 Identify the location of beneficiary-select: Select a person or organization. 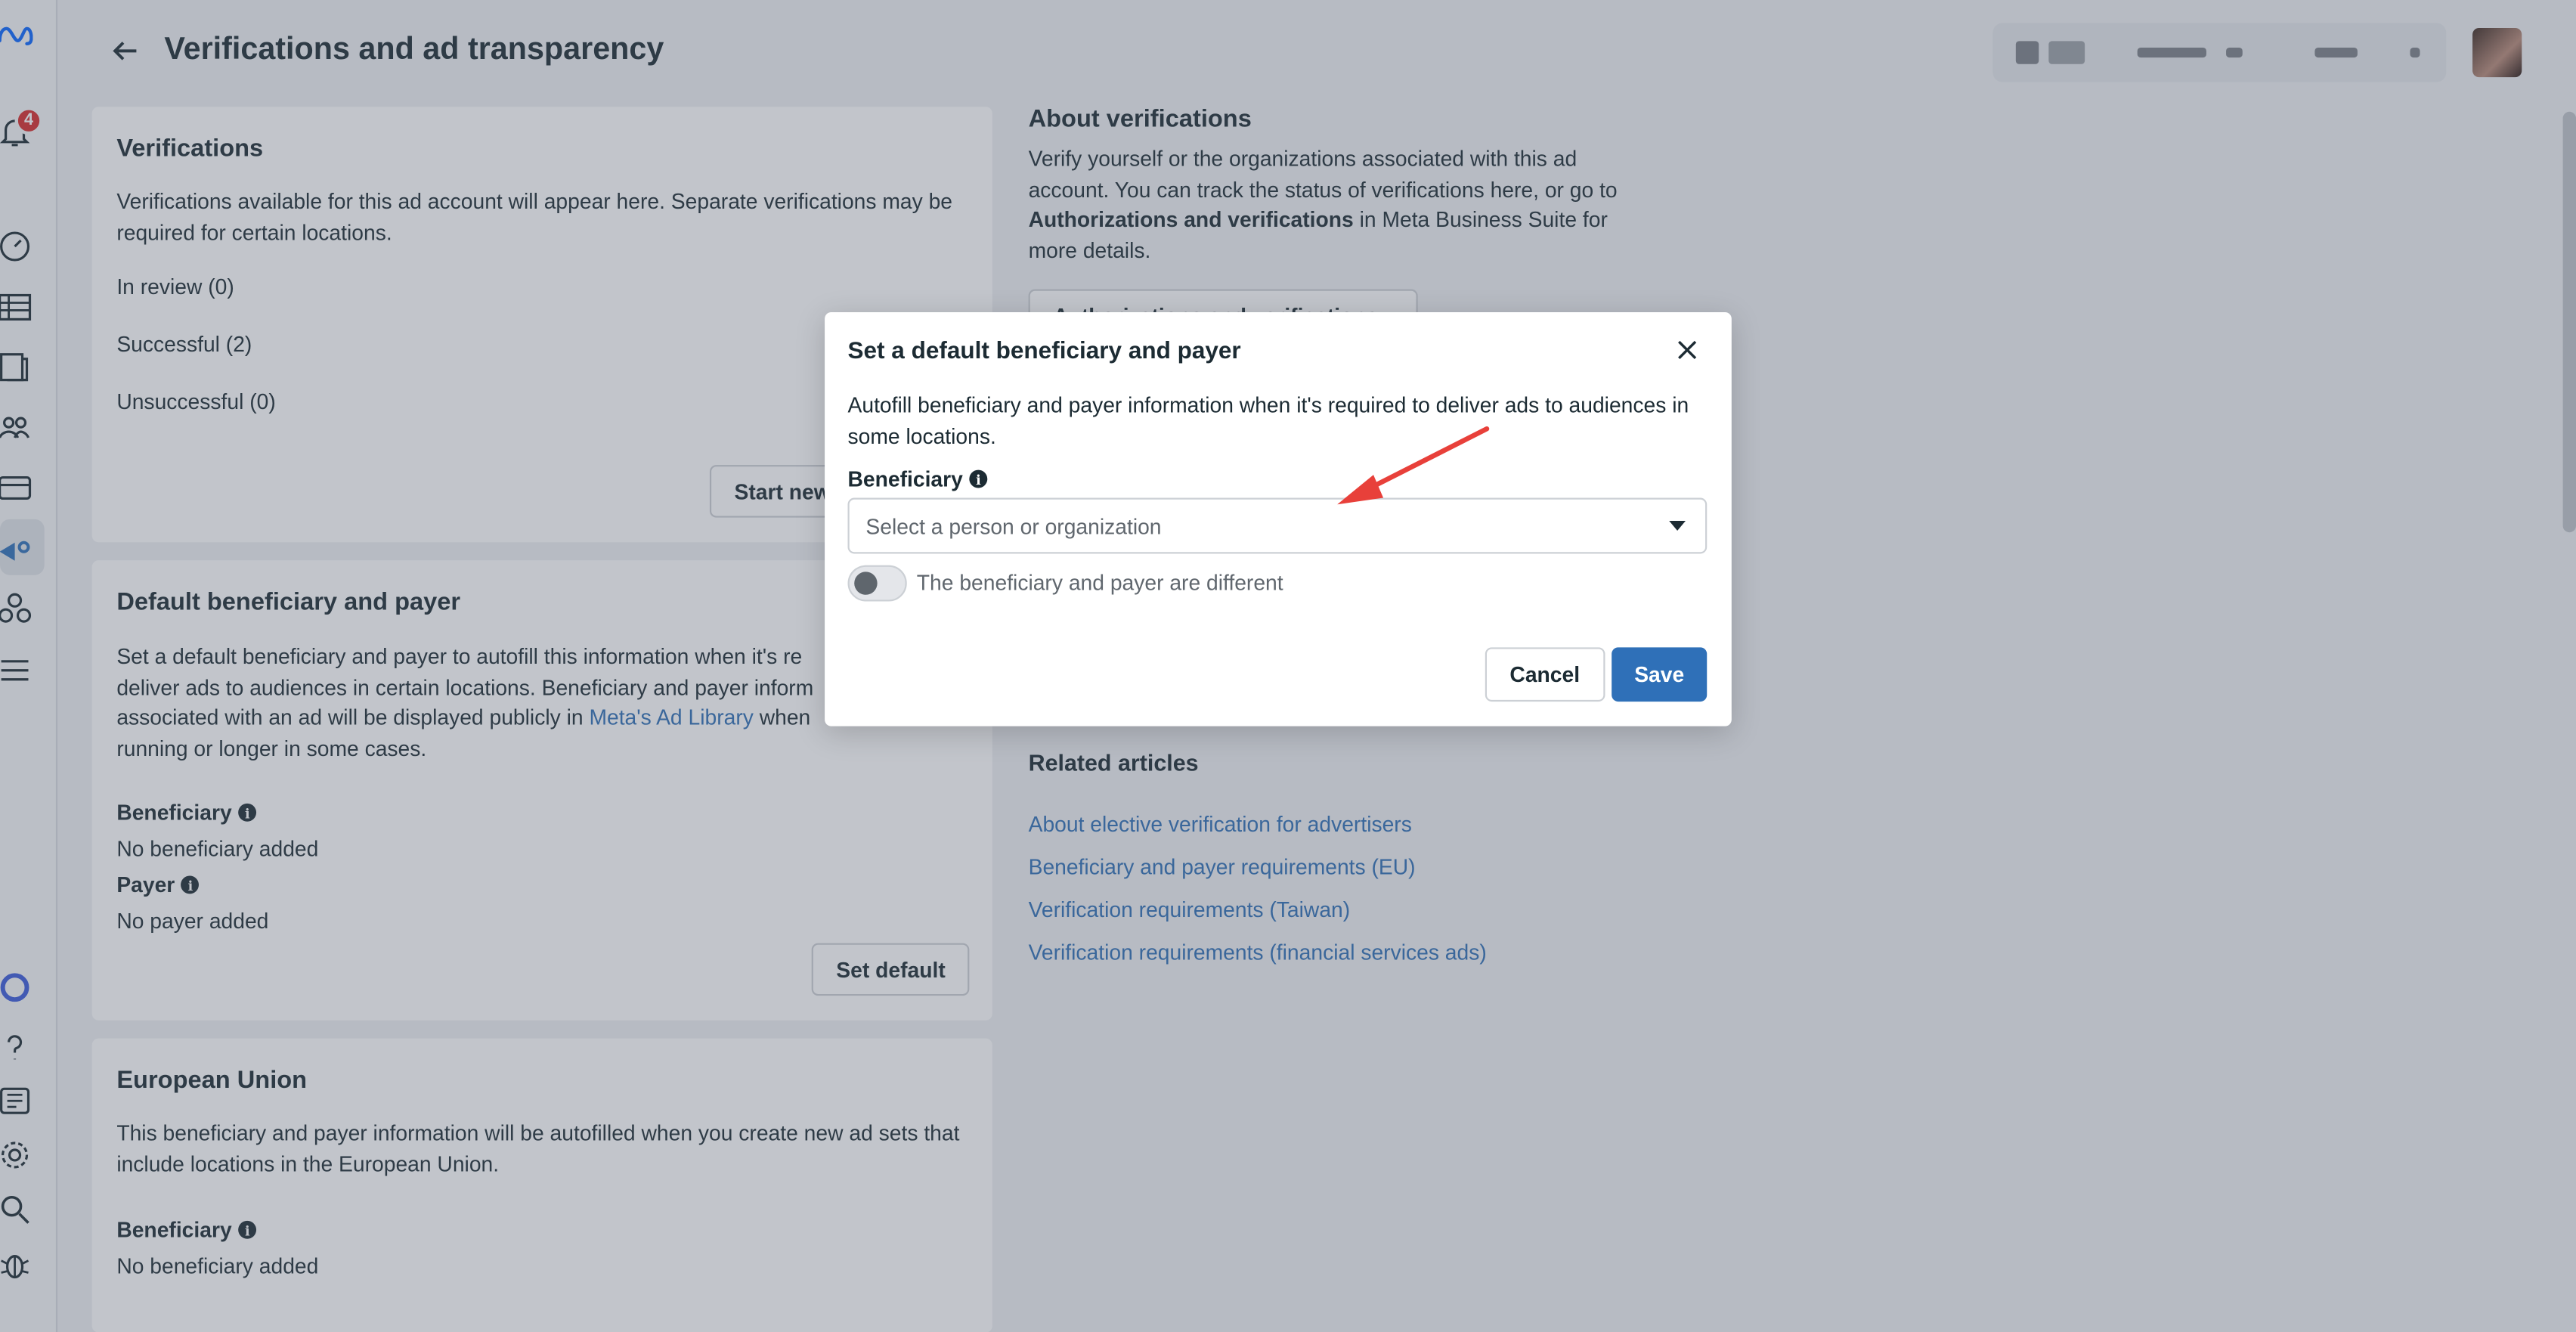
(1277, 526).